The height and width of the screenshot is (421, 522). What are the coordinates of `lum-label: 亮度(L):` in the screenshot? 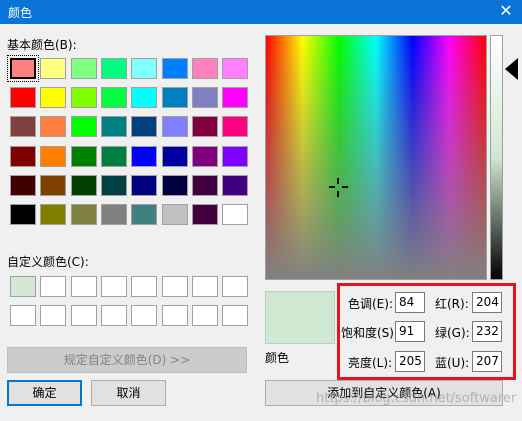 It's located at (370, 363).